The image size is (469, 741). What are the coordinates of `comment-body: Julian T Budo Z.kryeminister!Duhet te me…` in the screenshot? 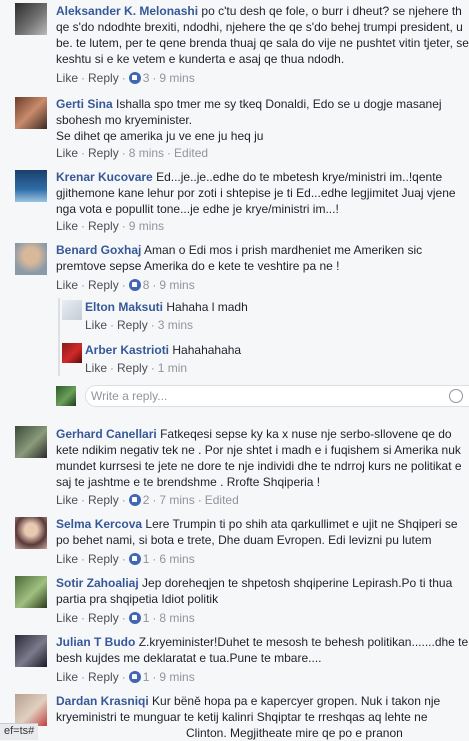 It's located at (262, 650).